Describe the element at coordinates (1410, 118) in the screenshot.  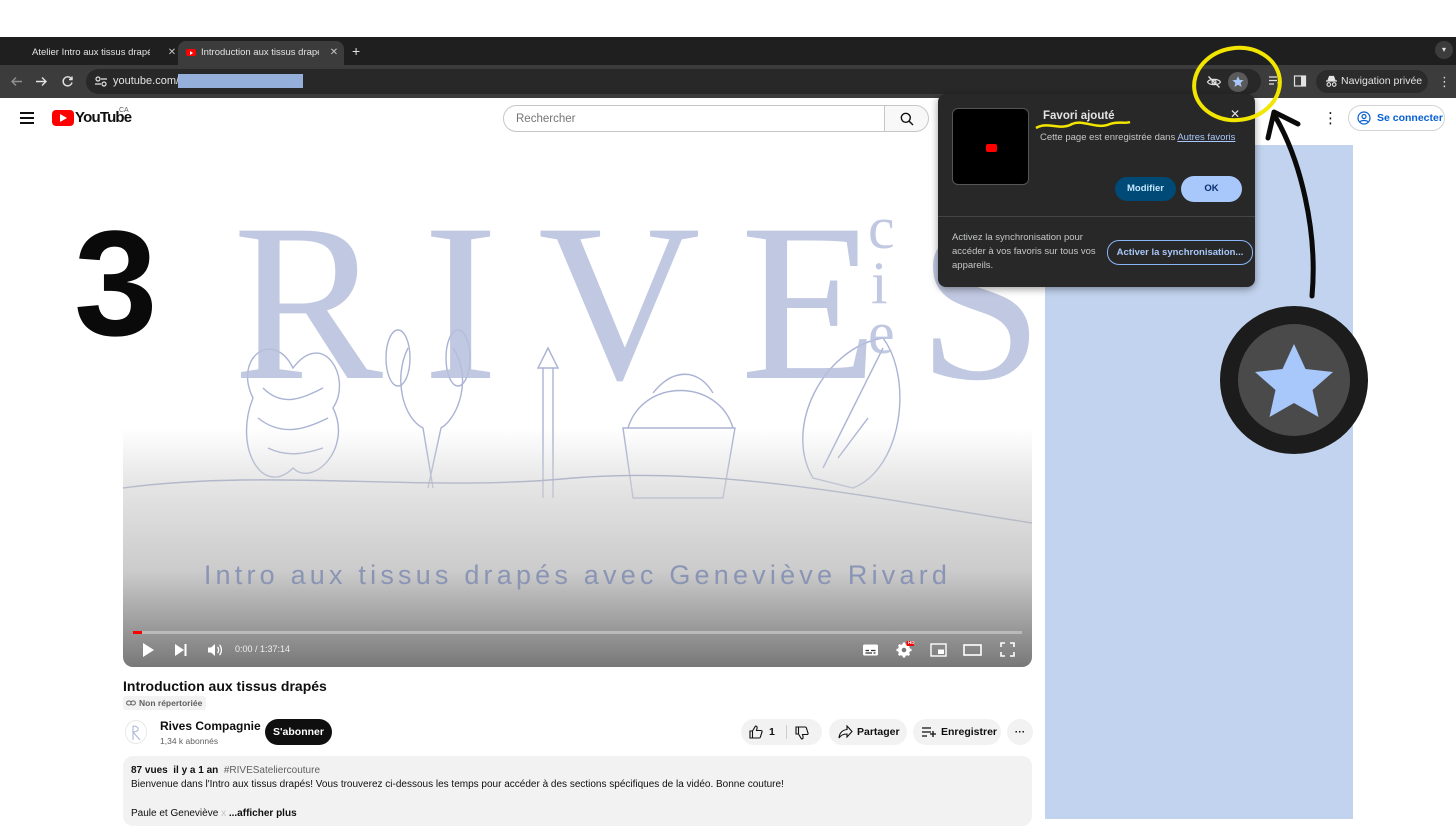
I see `sign-in-label: Se connecter` at that location.